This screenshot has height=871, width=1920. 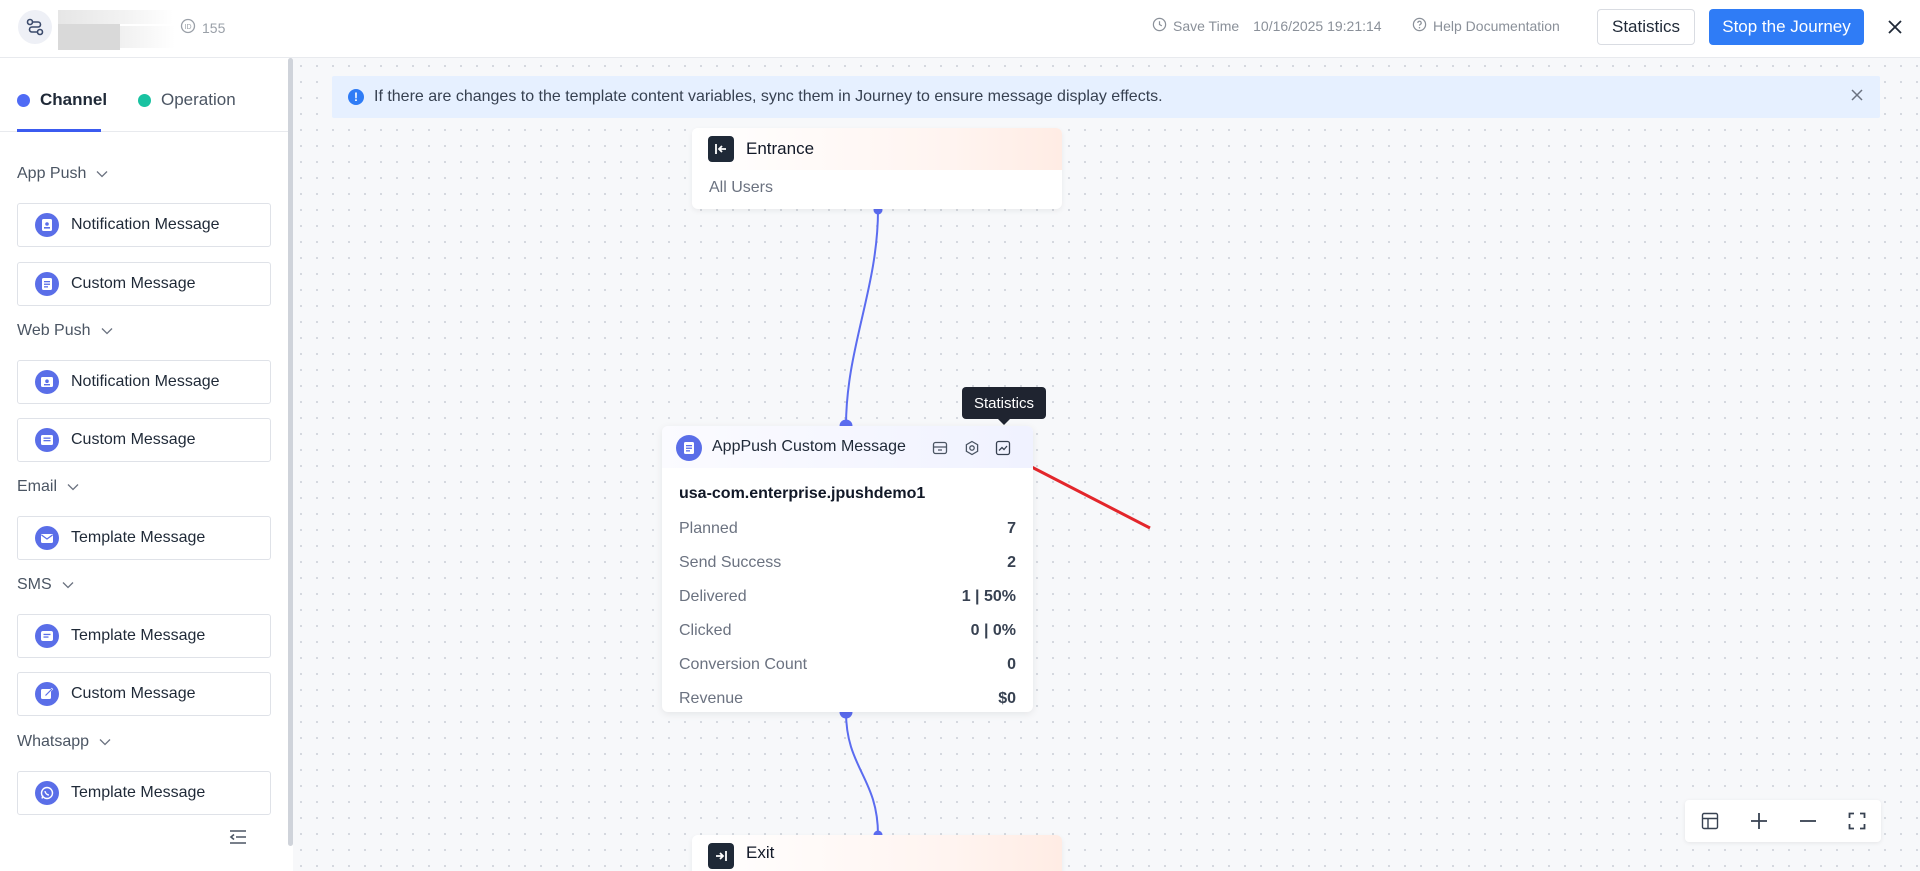 I want to click on tab-operation: Operation, so click(x=187, y=100).